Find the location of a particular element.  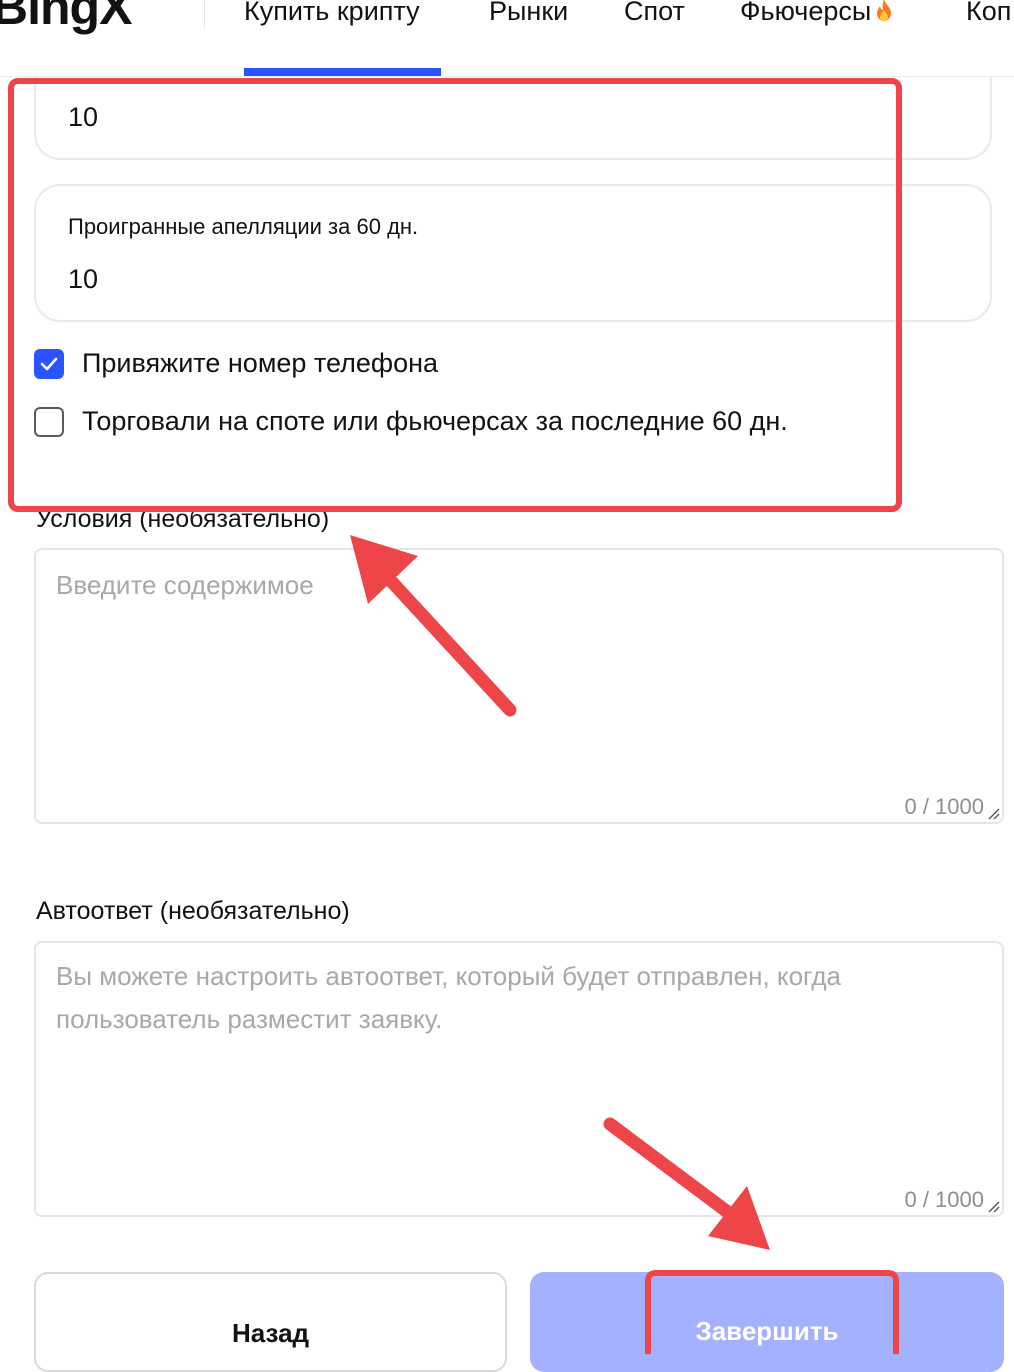

nav-item-futures-label: Фьючерсы is located at coordinates (806, 13).